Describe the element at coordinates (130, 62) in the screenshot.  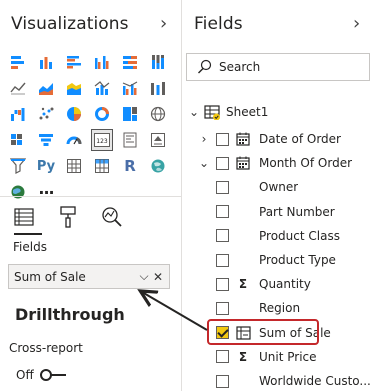
I see `100-stacked-bar-chart-icon` at that location.